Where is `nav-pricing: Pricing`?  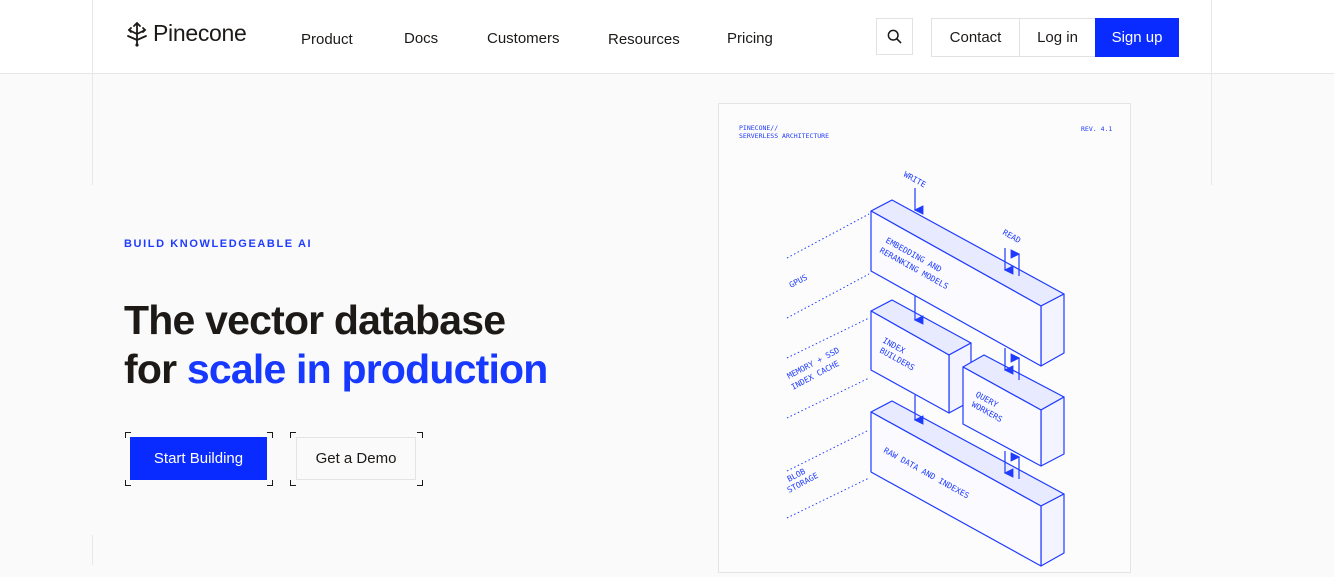 nav-pricing: Pricing is located at coordinates (750, 38).